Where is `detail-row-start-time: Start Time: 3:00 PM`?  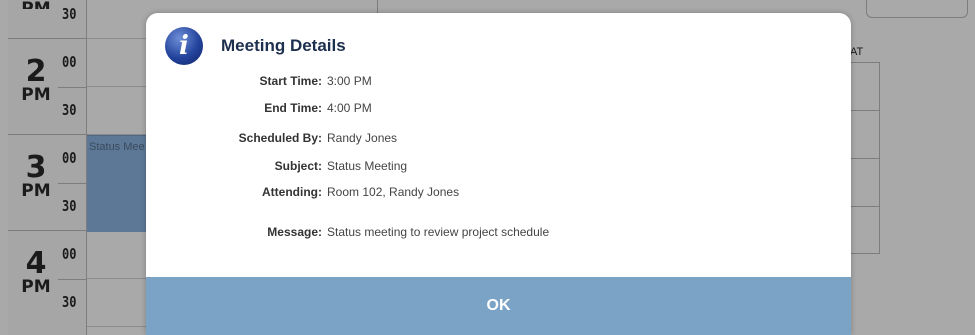 detail-row-start-time: Start Time: 3:00 PM is located at coordinates (498, 82).